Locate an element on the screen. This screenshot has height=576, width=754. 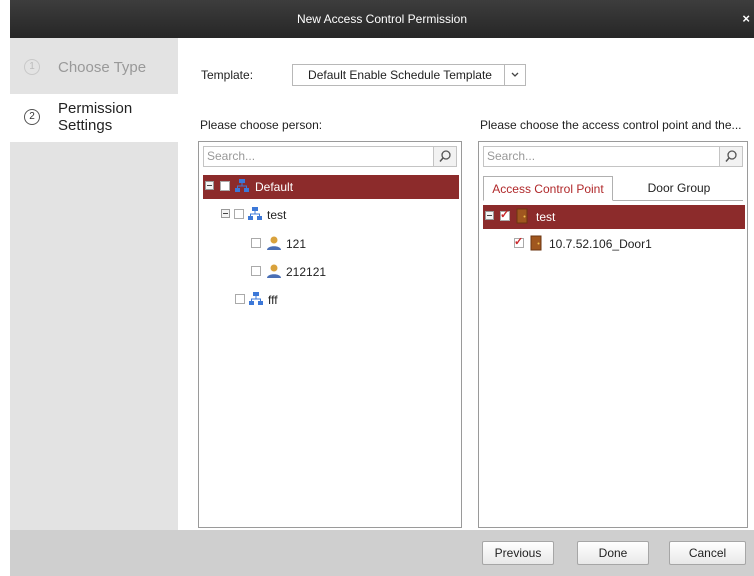
tree-node-label: Default is located at coordinates (274, 187).